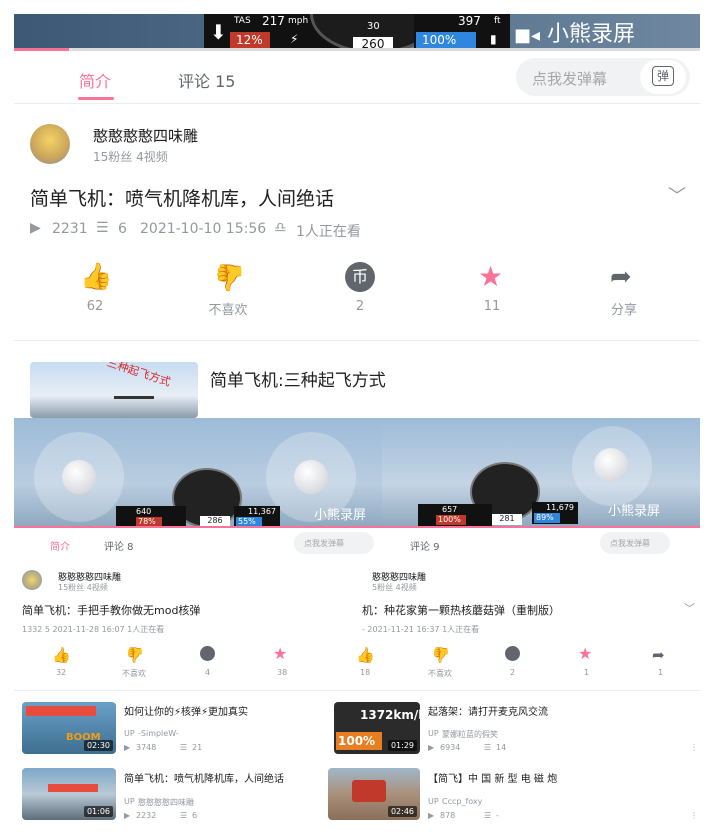 This screenshot has height=836, width=720. Describe the element at coordinates (570, 79) in the screenshot. I see `danmu-placeholder: 点我发弹幕` at that location.